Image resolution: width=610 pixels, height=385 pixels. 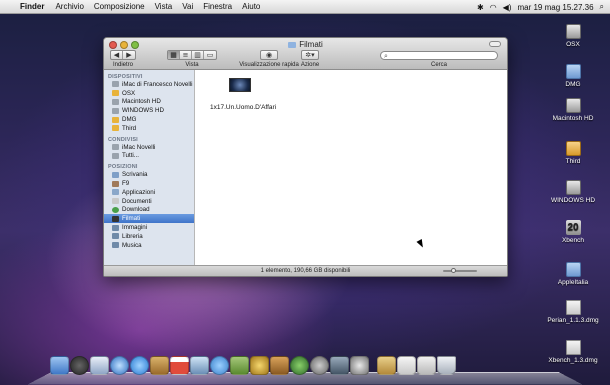 What do you see at coordinates (319, 365) in the screenshot?
I see `systempreferences-icon` at bounding box center [319, 365].